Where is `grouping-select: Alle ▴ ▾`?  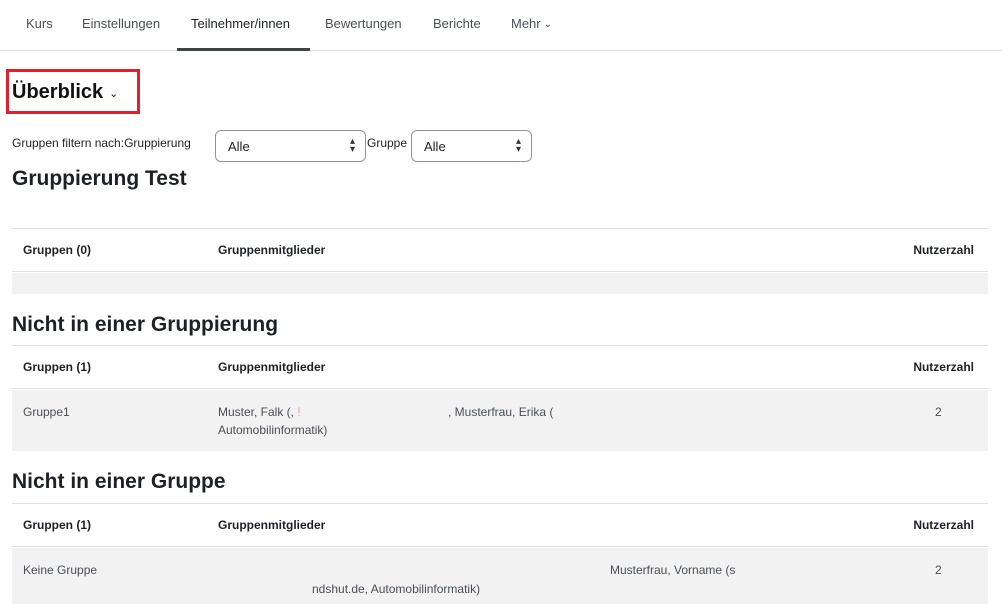 grouping-select: Alle ▴ ▾ is located at coordinates (290, 146).